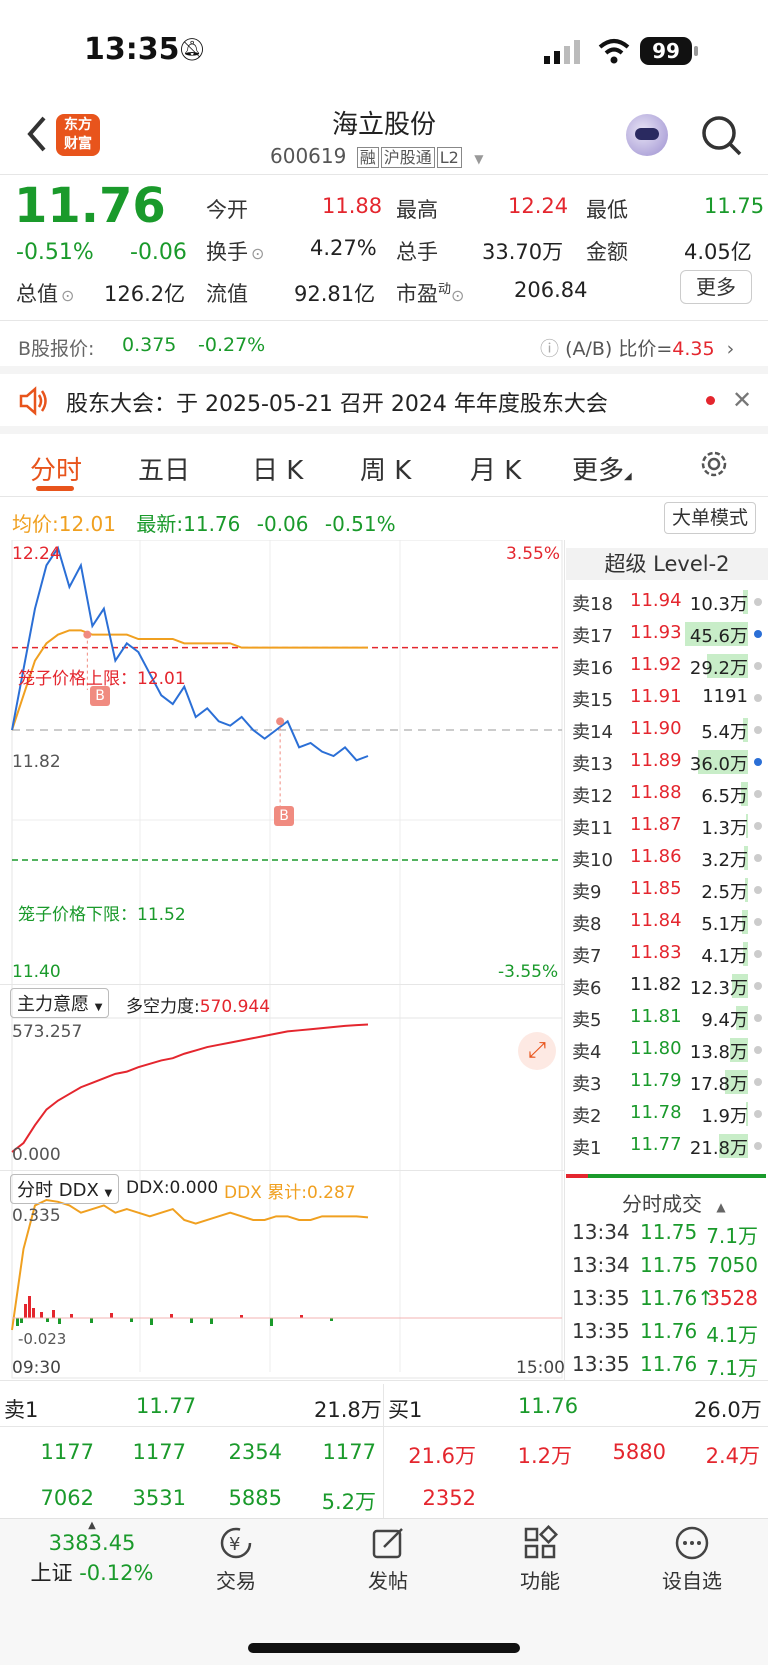 This screenshot has width=768, height=1665. I want to click on nav-add-watchlist: 设自选, so click(692, 1559).